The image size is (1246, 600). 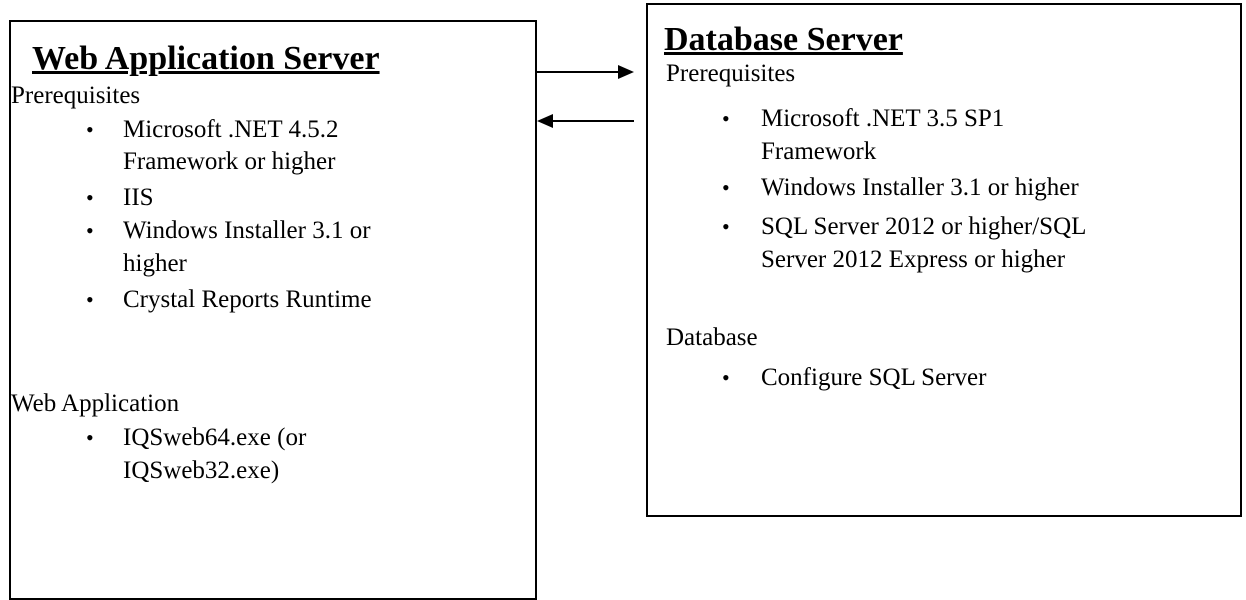 I want to click on arrow-right-icon, so click(x=626, y=72).